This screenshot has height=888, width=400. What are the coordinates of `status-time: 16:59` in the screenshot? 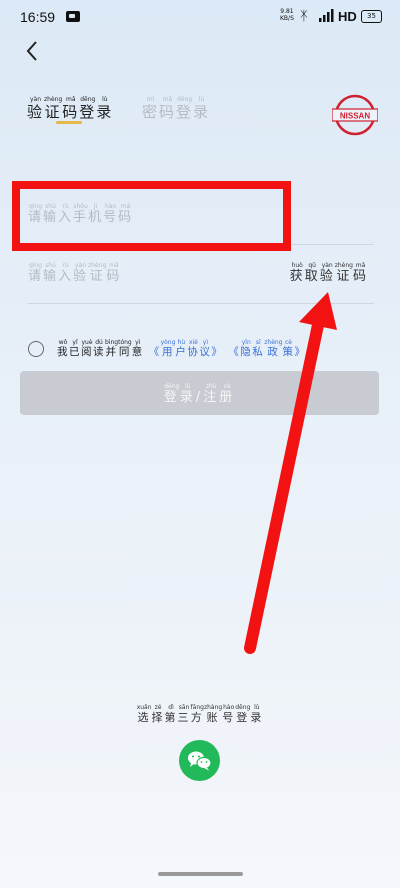 It's located at (38, 17).